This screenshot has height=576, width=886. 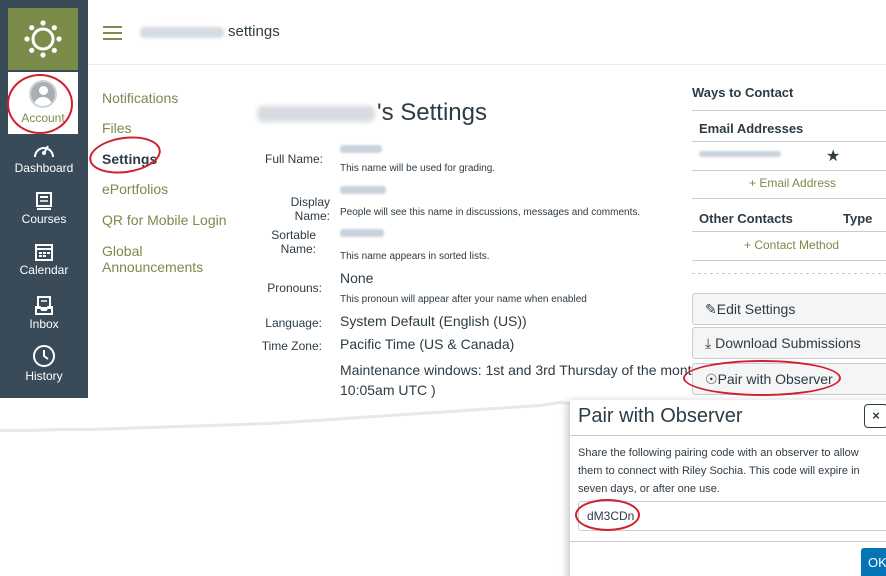 What do you see at coordinates (44, 305) in the screenshot?
I see `inbox-icon` at bounding box center [44, 305].